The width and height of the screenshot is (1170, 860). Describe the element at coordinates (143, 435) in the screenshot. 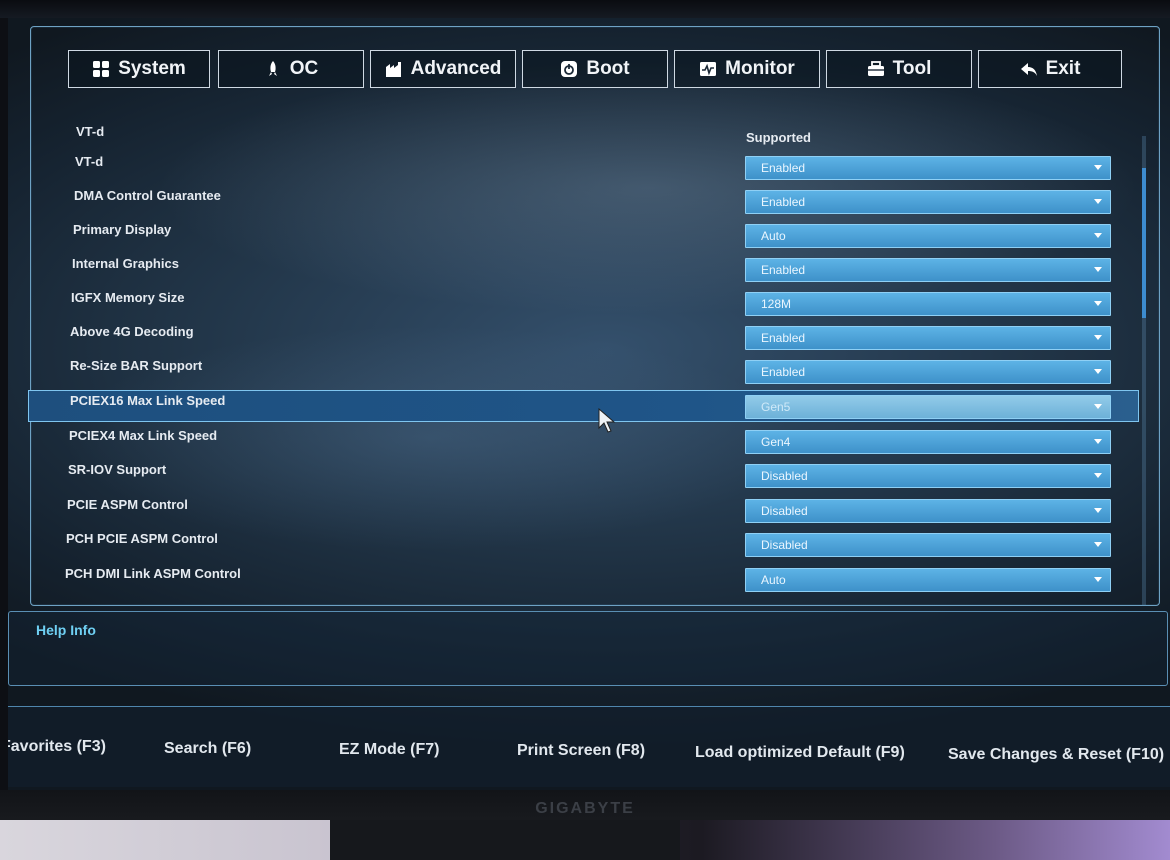

I see `setting-label: PCIEX4 Max Link Speed` at that location.